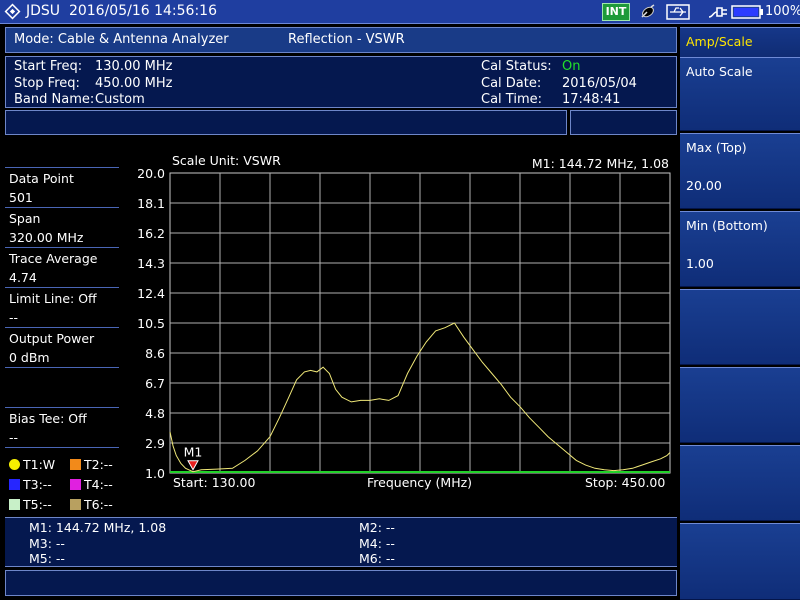 The width and height of the screenshot is (800, 600). I want to click on marker-m6-readout: M6: --, so click(377, 558).